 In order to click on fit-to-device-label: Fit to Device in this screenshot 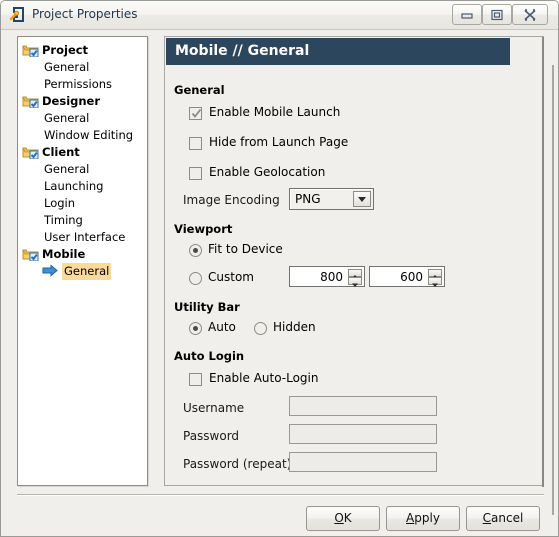, I will do `click(245, 249)`.